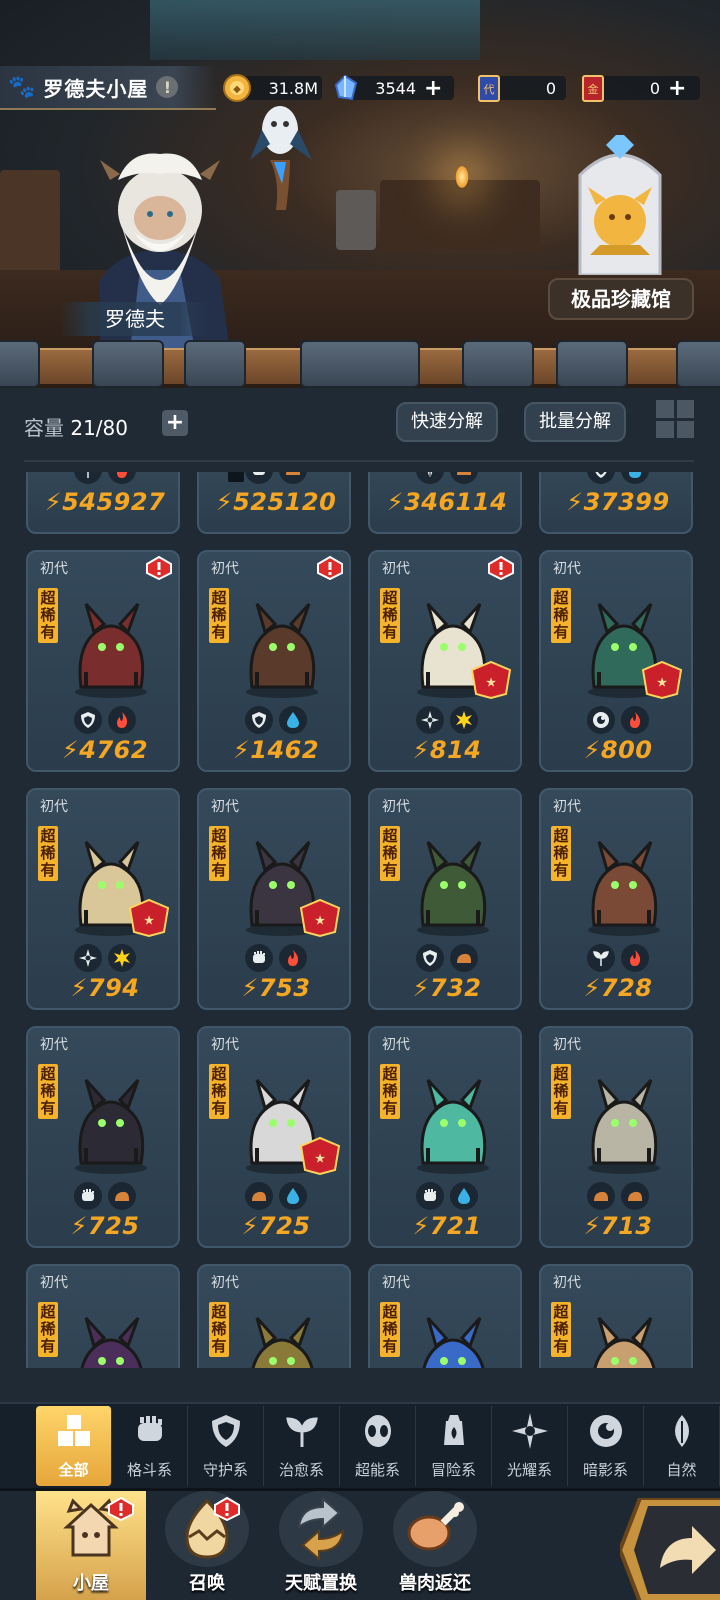  What do you see at coordinates (274, 503) in the screenshot?
I see `beast-card: ⚡525120` at bounding box center [274, 503].